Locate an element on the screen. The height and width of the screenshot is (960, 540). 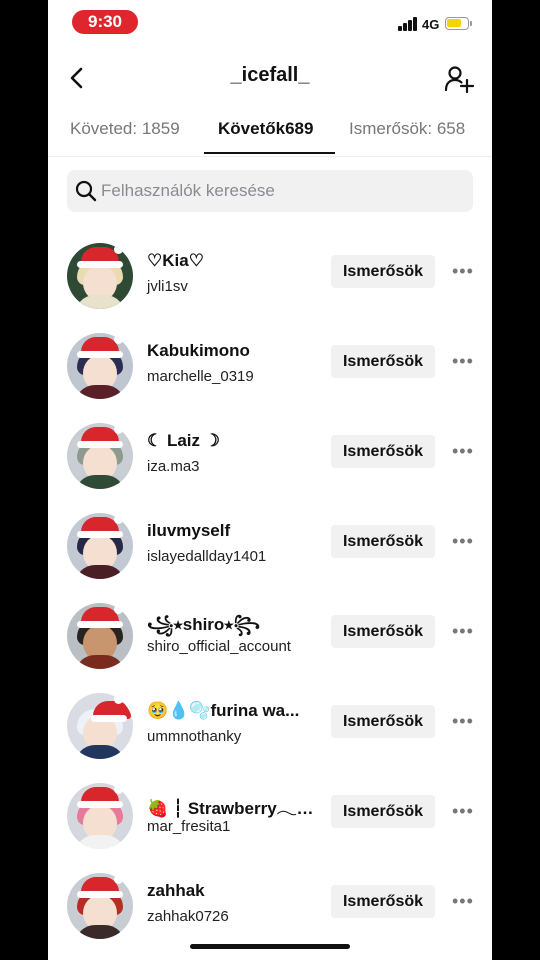
signal-icon is located at coordinates (408, 24).